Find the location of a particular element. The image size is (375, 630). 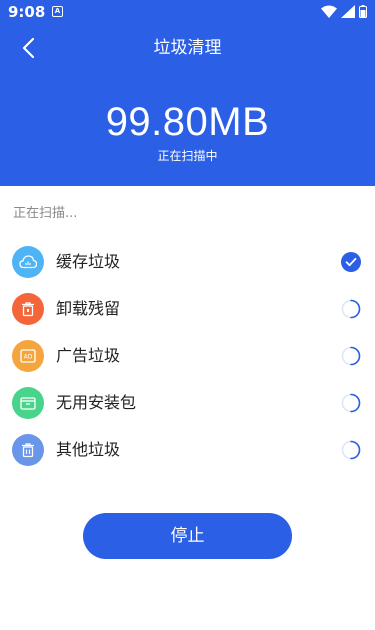

ad-icon: AD is located at coordinates (28, 356).